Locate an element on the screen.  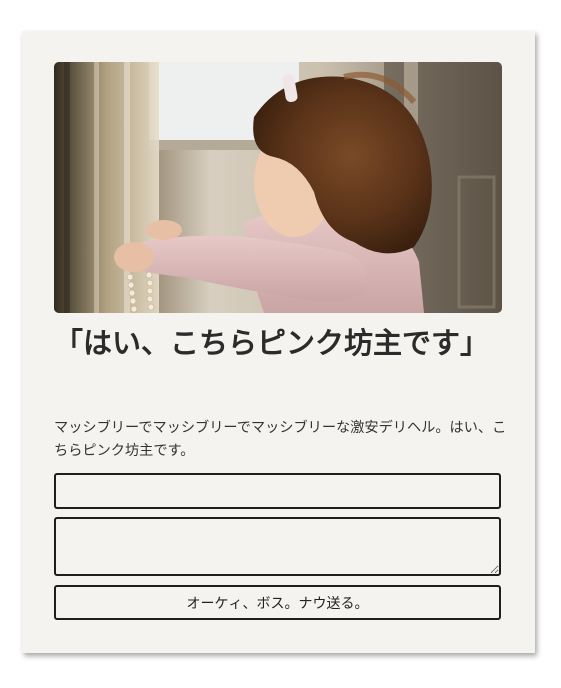
card-title: 「はい、こちらピンク坊主です」 is located at coordinates (272, 343).